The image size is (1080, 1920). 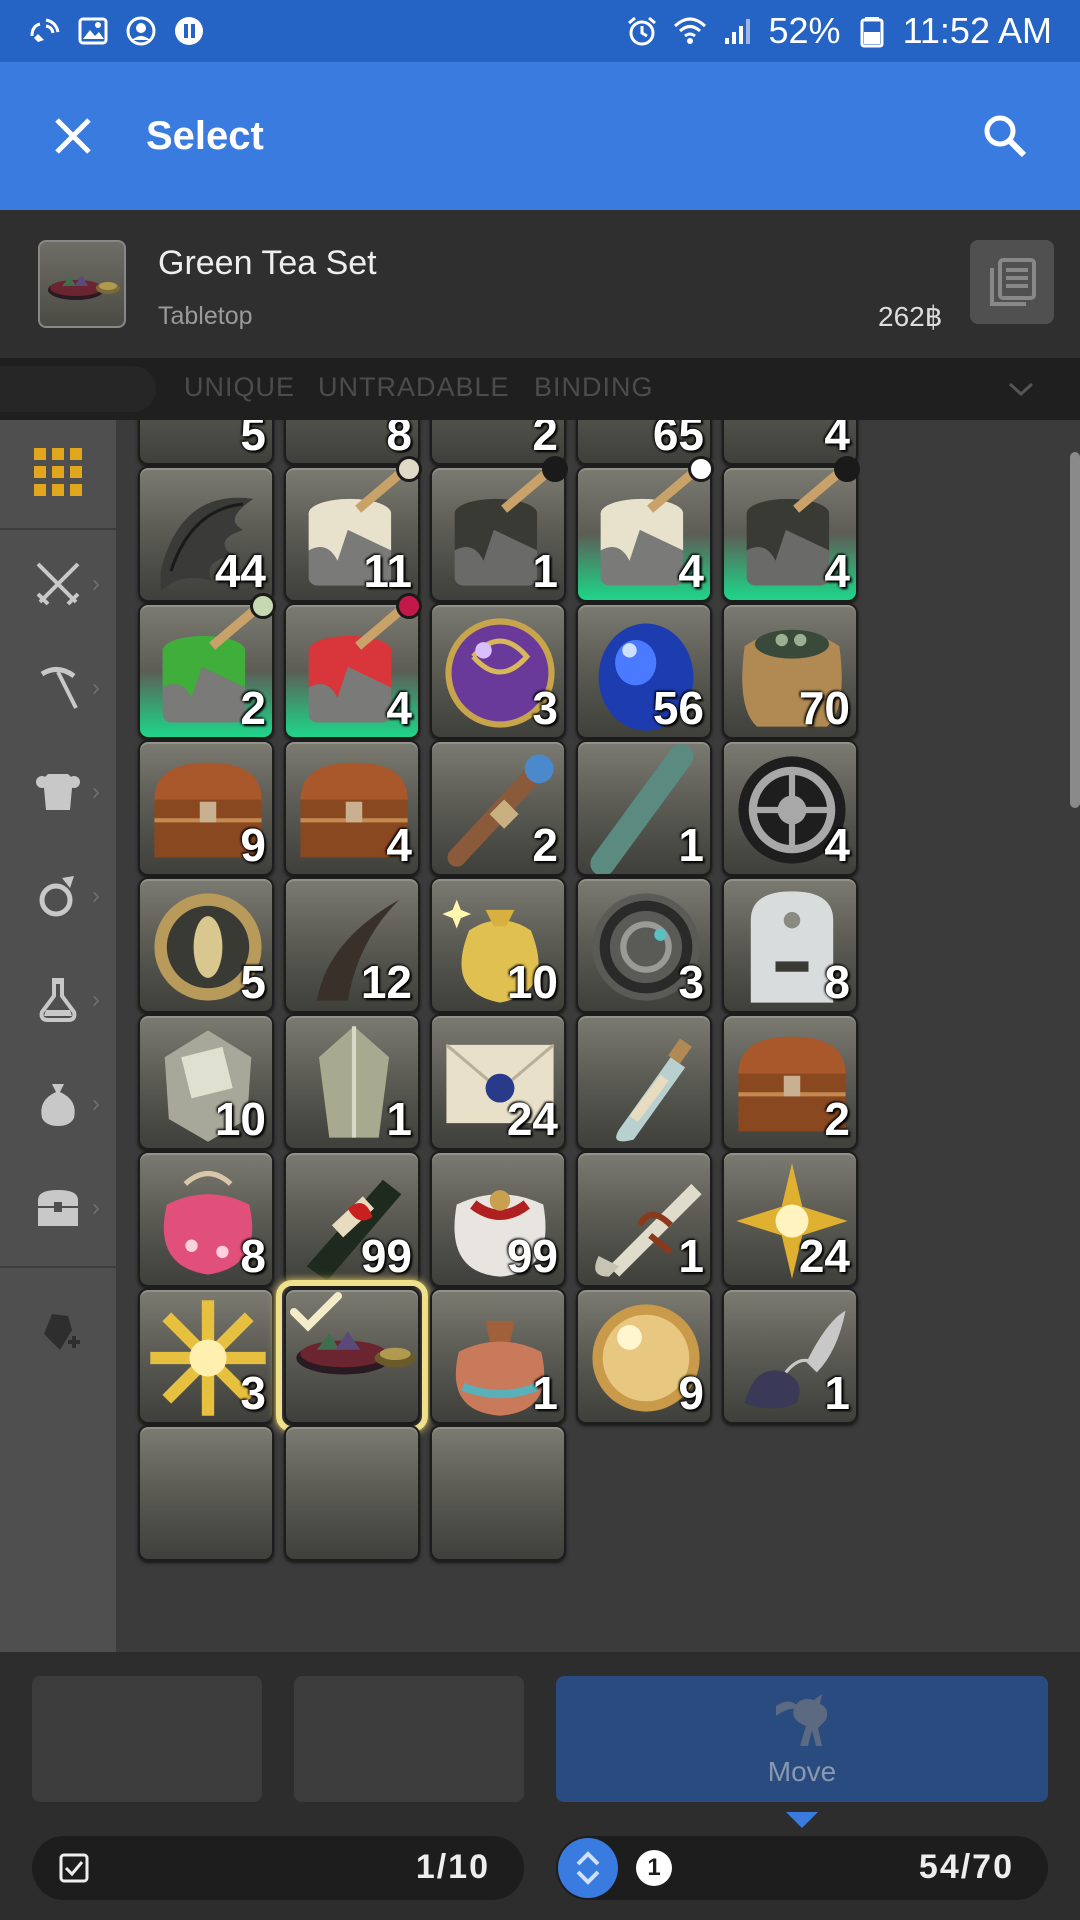 What do you see at coordinates (790, 808) in the screenshot?
I see `item-slot-gear: 4` at bounding box center [790, 808].